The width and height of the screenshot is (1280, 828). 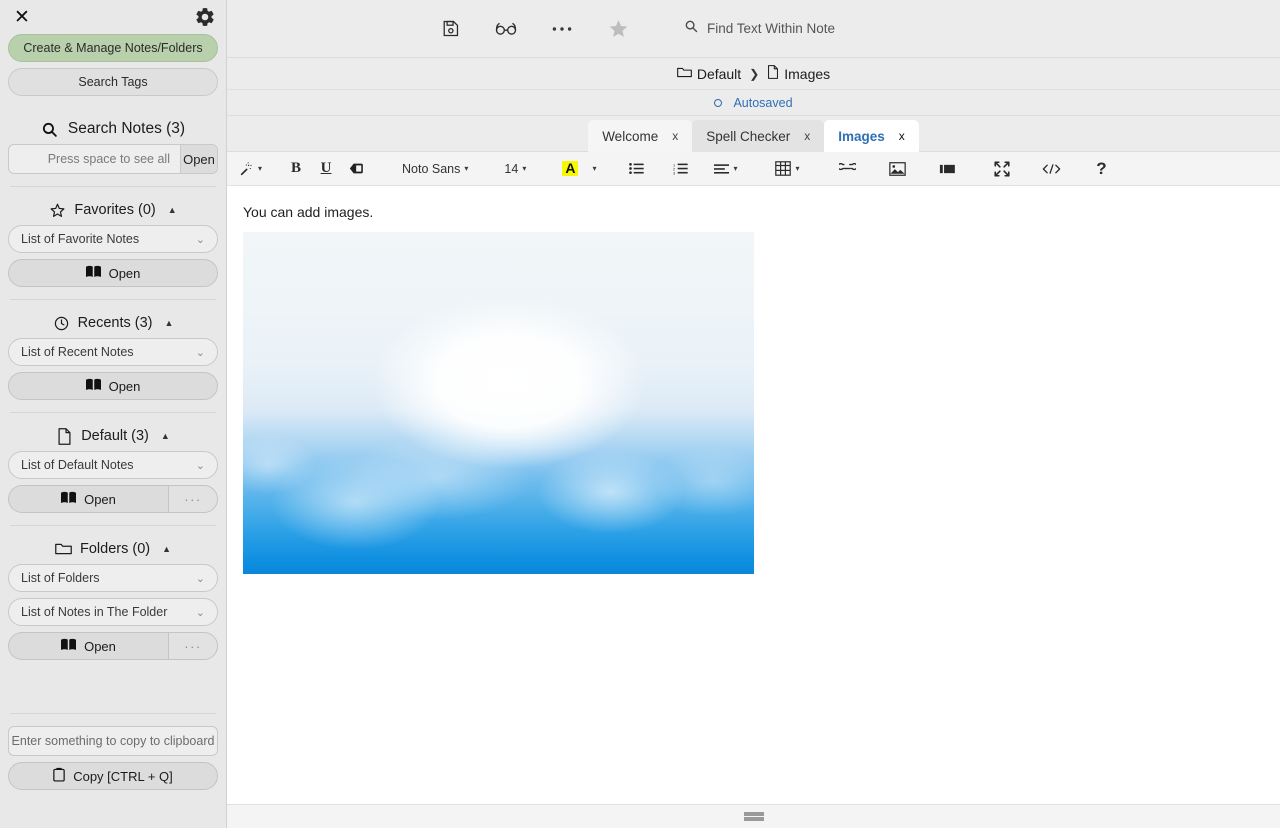 What do you see at coordinates (113, 82) in the screenshot?
I see `search-tags-button: Search Tags` at bounding box center [113, 82].